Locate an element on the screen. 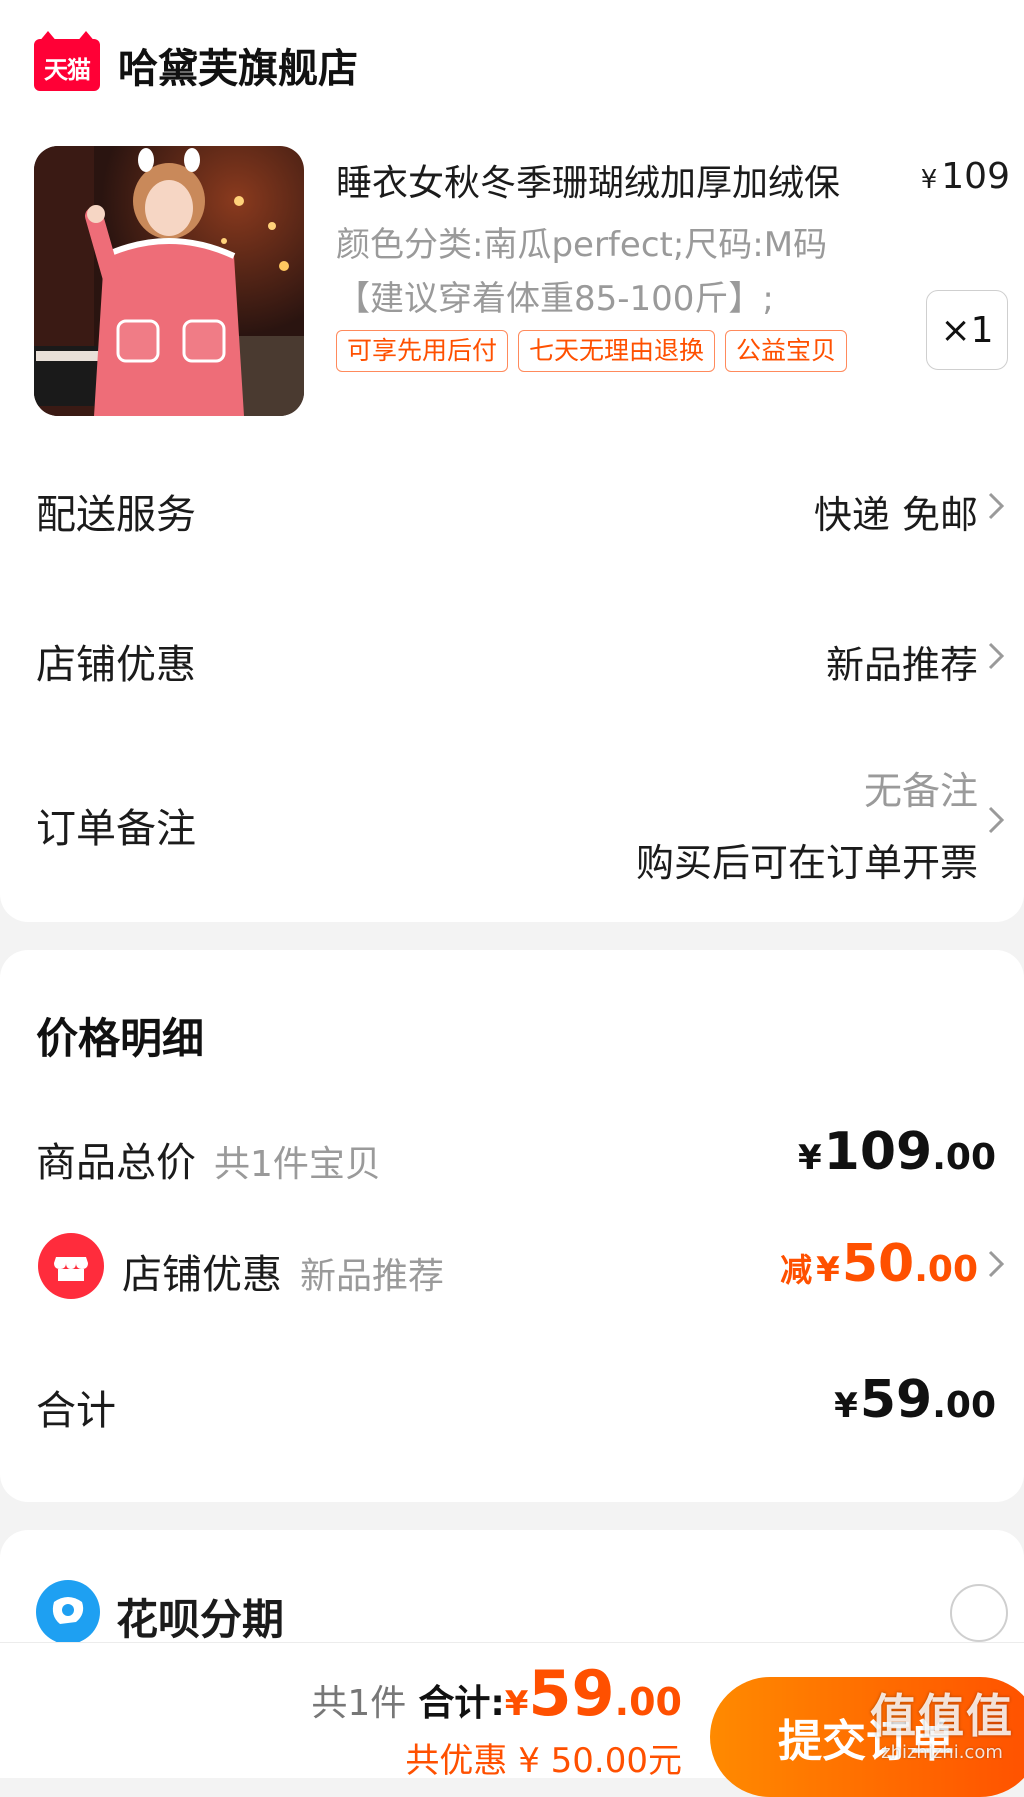 Image resolution: width=1024 pixels, height=1797 pixels. store-header: 天猫 哈黛芙旗舰店 is located at coordinates (196, 63).